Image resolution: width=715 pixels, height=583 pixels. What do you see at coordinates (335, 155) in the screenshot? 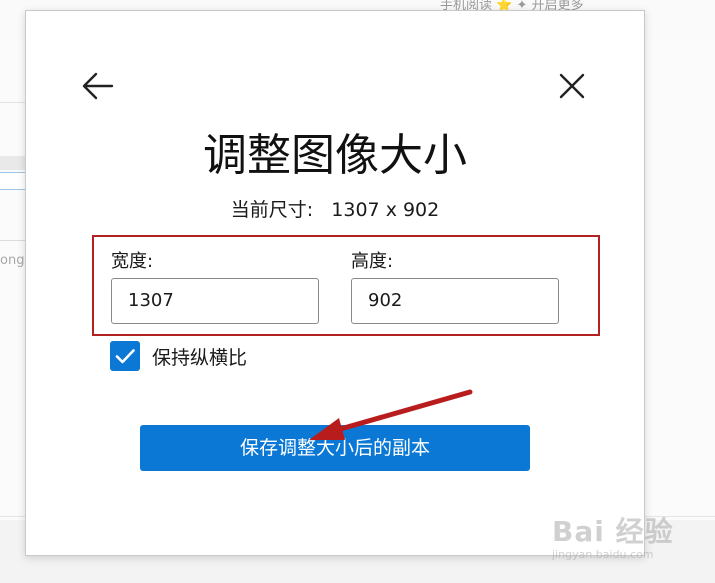
I see `dialog-title: 调整图像大小` at bounding box center [335, 155].